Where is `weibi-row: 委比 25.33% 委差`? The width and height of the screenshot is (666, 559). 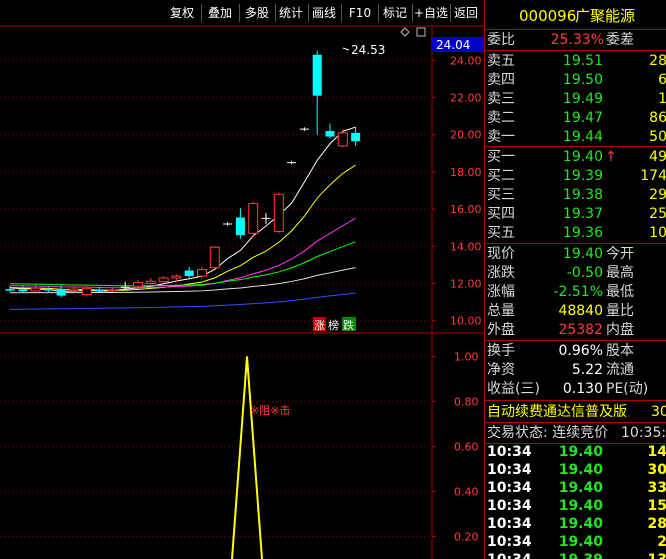
weibi-row: 委比 25.33% 委差 is located at coordinates (575, 40).